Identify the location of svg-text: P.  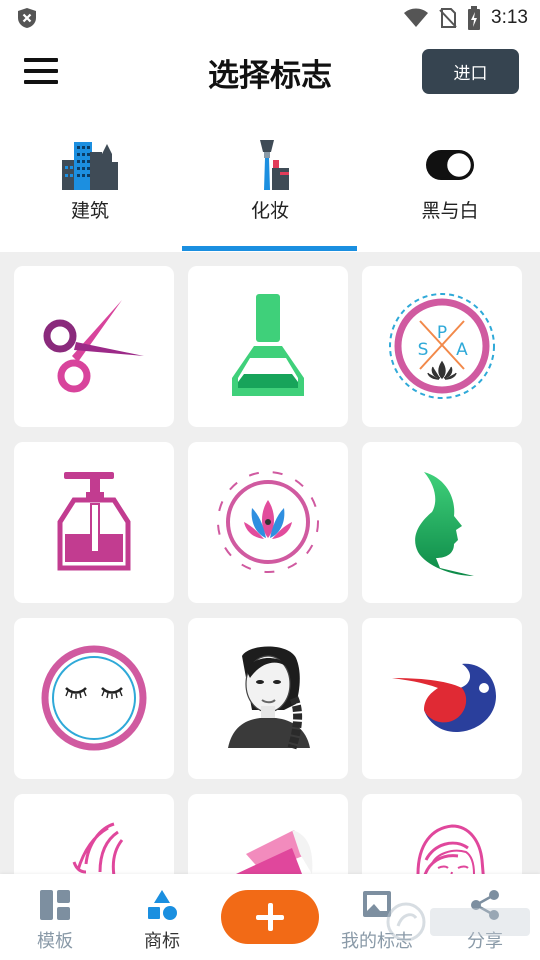
(442, 333).